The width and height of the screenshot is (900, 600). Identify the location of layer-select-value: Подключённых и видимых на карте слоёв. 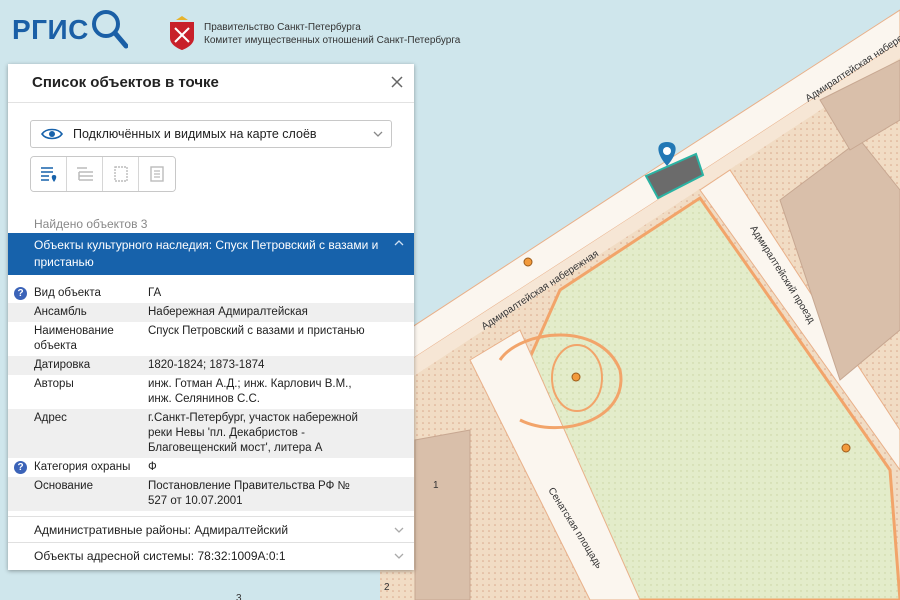
(195, 134).